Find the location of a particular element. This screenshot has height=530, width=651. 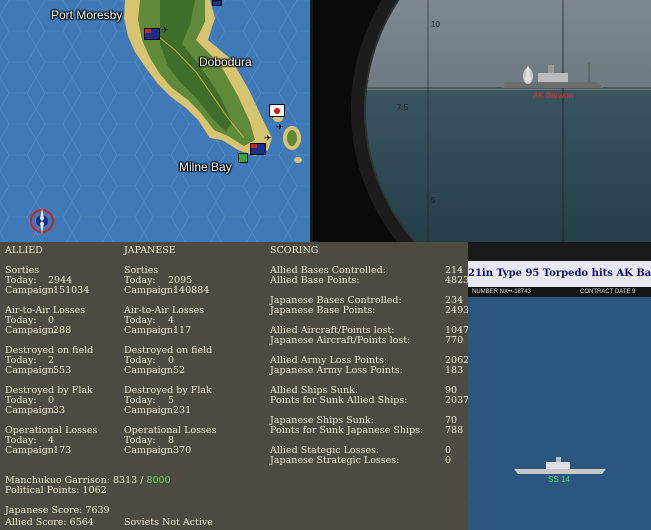

scoring-title: SCORING is located at coordinates (294, 250).